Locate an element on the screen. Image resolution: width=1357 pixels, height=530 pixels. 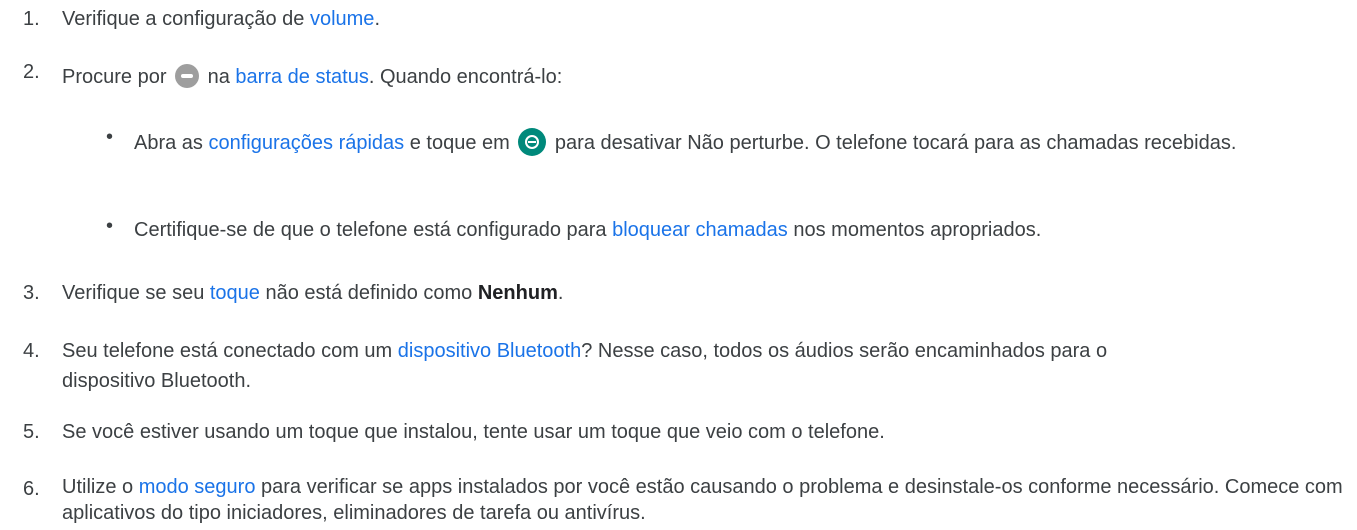
step-text-pre: Procure por is located at coordinates (117, 77).